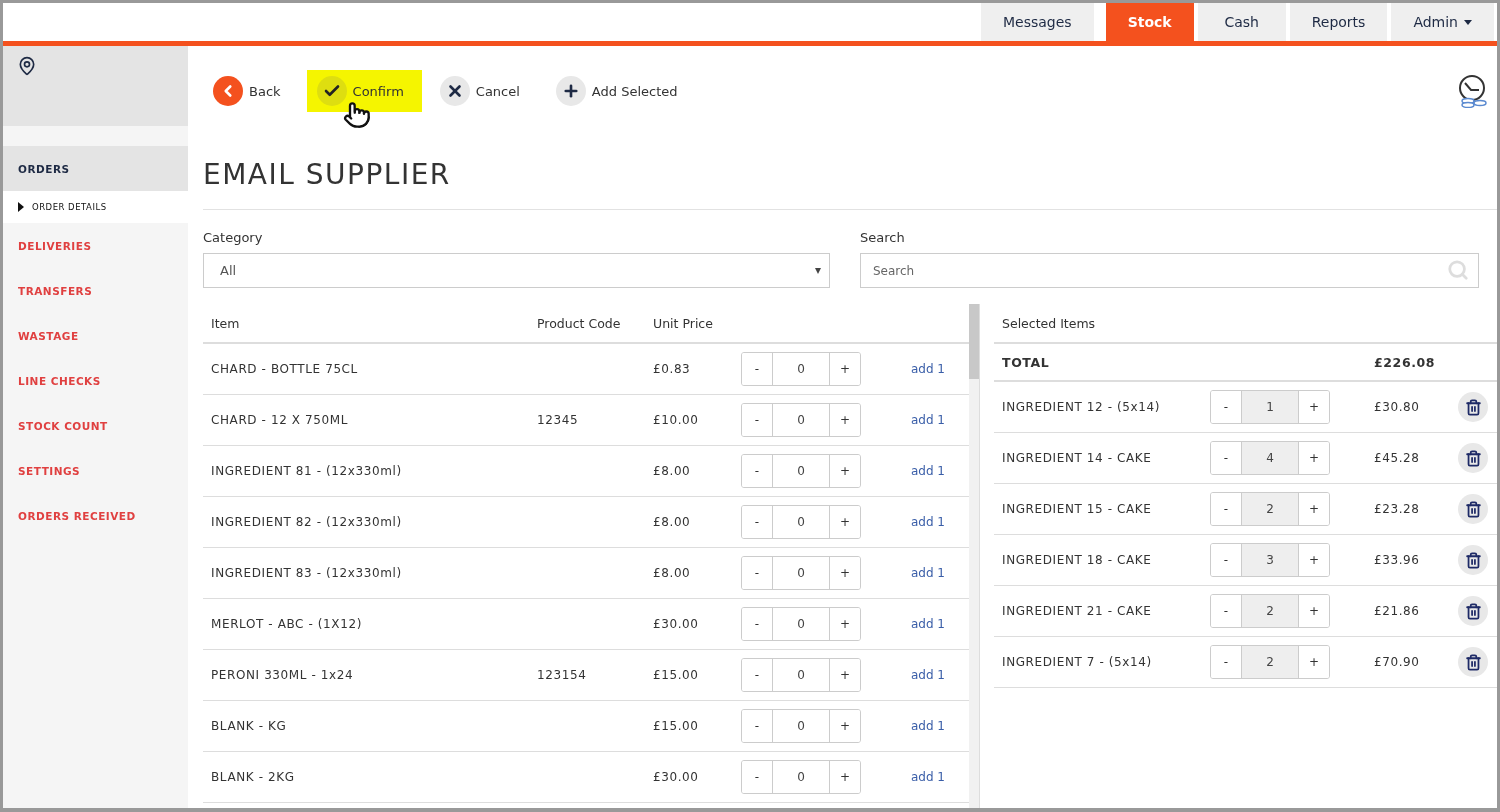  What do you see at coordinates (672, 369) in the screenshot?
I see `price-cell-text: £0.83` at bounding box center [672, 369].